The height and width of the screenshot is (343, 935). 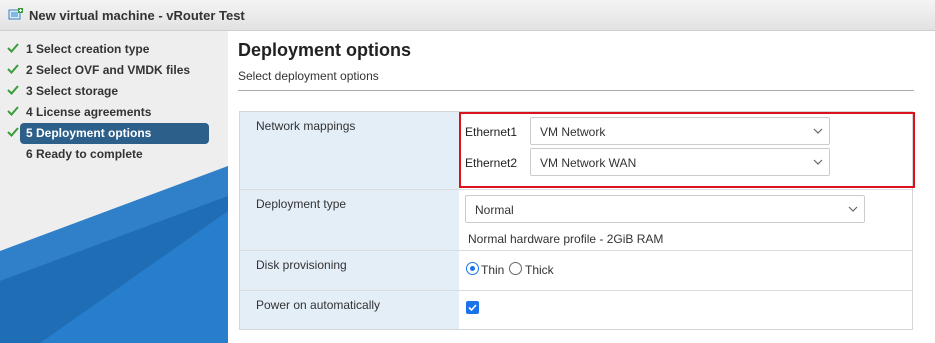 I want to click on chevron-down-icon, so click(x=853, y=209).